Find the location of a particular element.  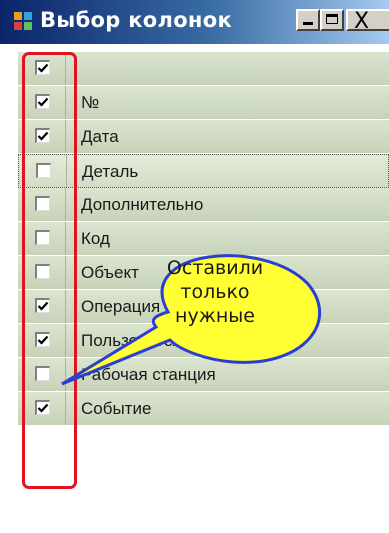

column-label: Деталь is located at coordinates (110, 171).